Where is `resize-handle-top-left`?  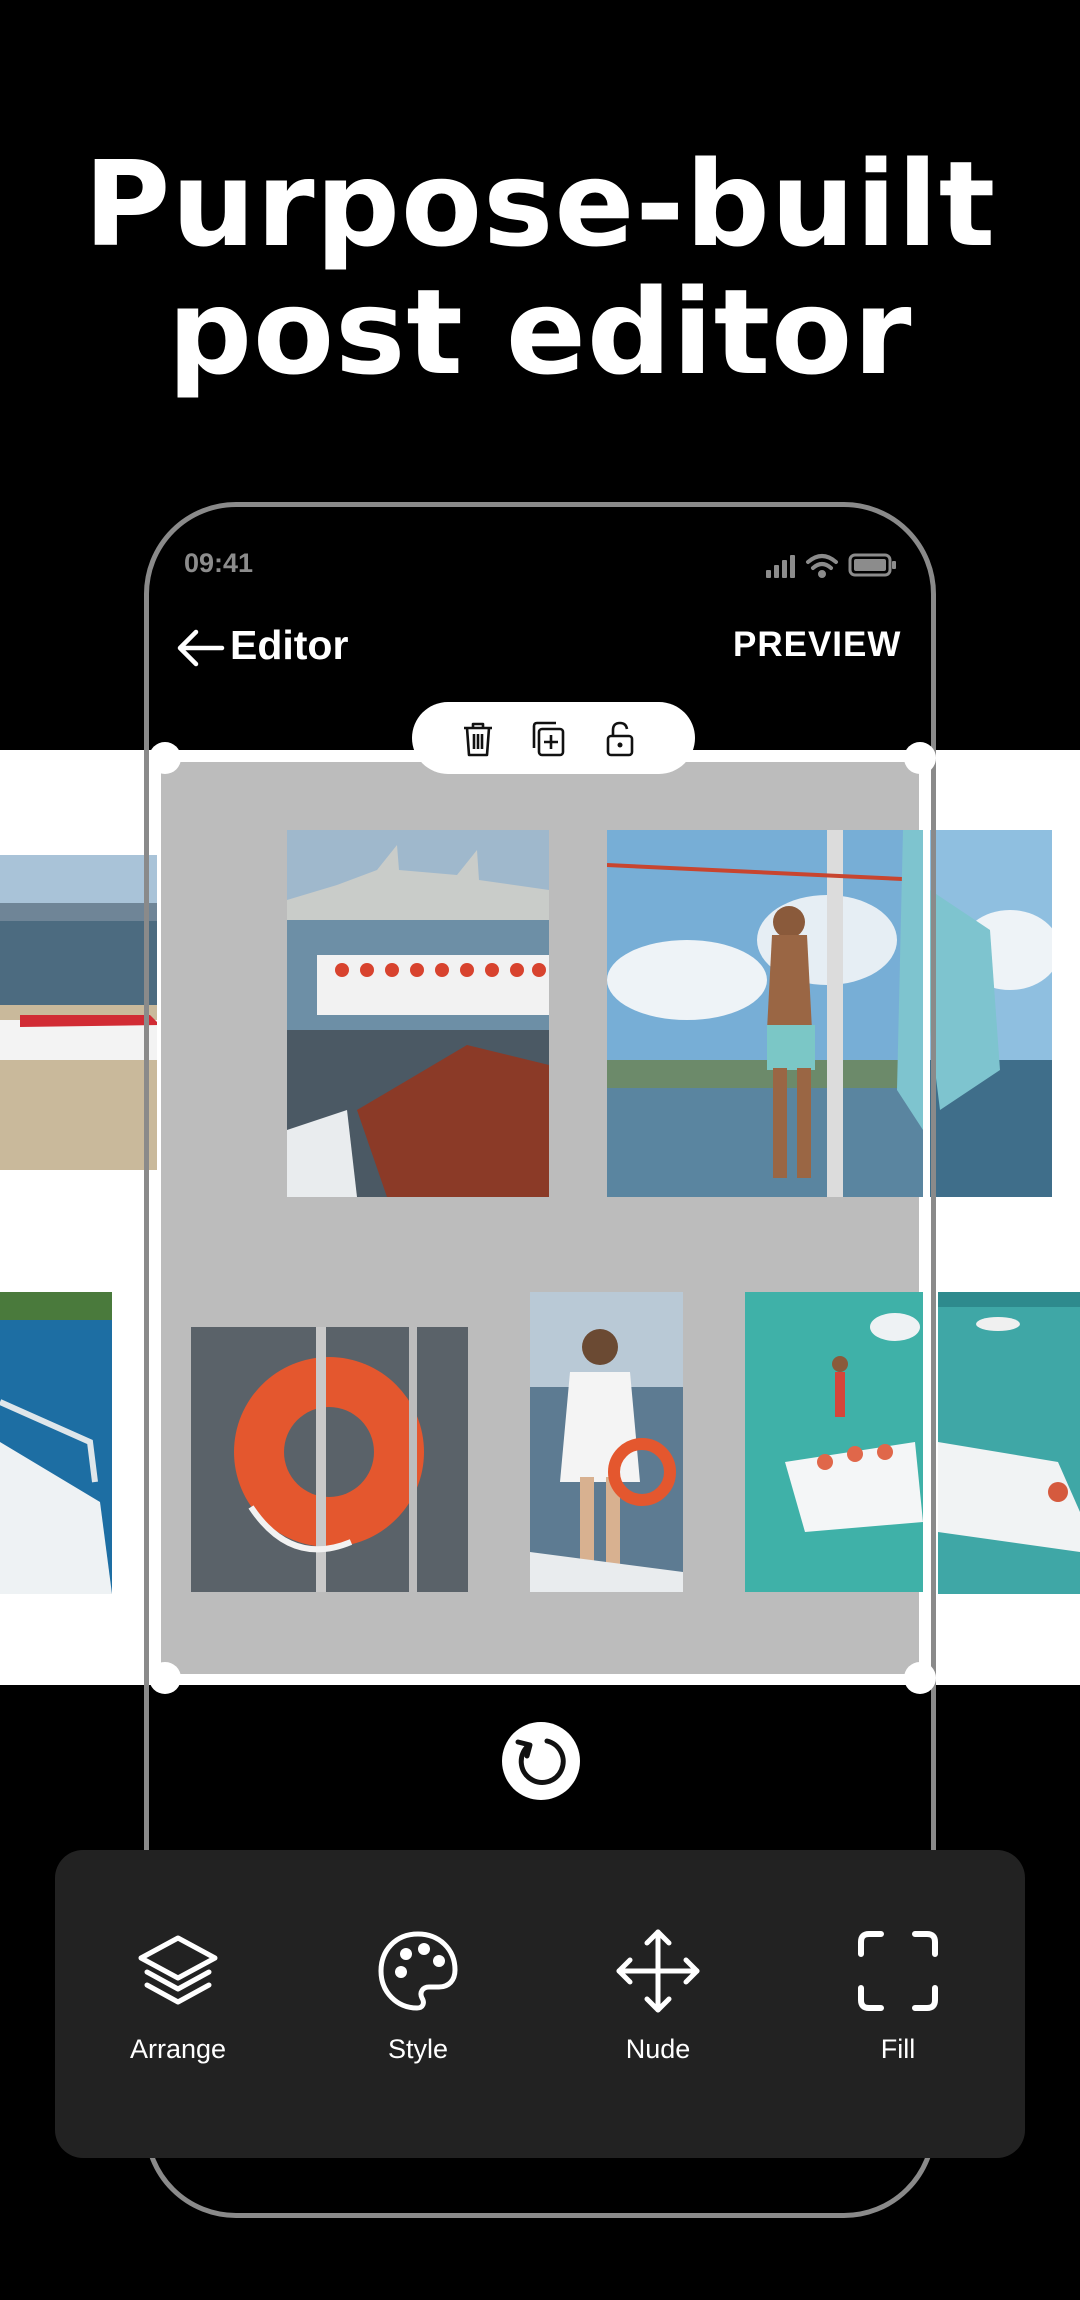
resize-handle-top-left is located at coordinates (165, 758).